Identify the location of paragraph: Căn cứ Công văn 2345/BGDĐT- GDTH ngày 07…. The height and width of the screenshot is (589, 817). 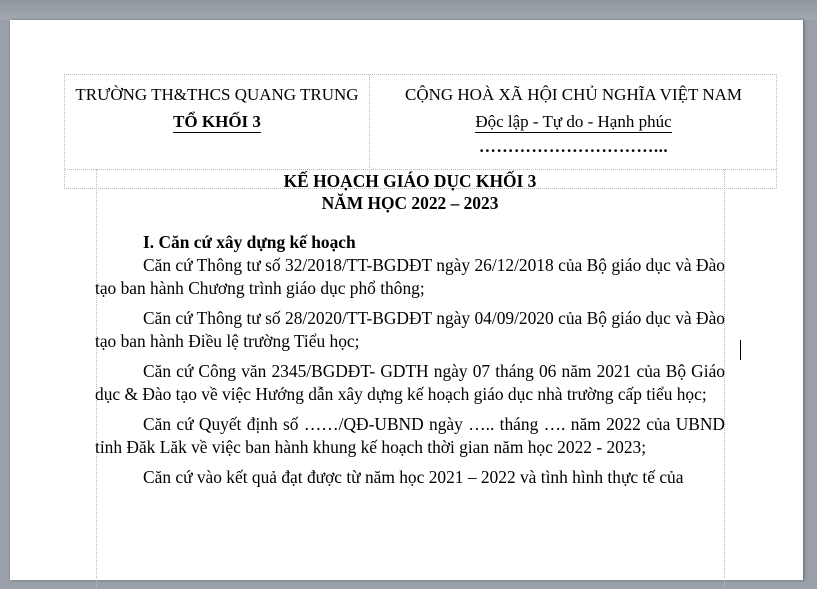
(410, 382).